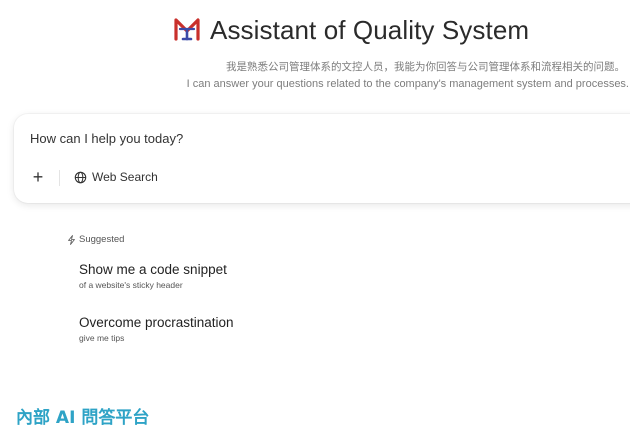  I want to click on app-title: Assistant of Quality System, so click(370, 30).